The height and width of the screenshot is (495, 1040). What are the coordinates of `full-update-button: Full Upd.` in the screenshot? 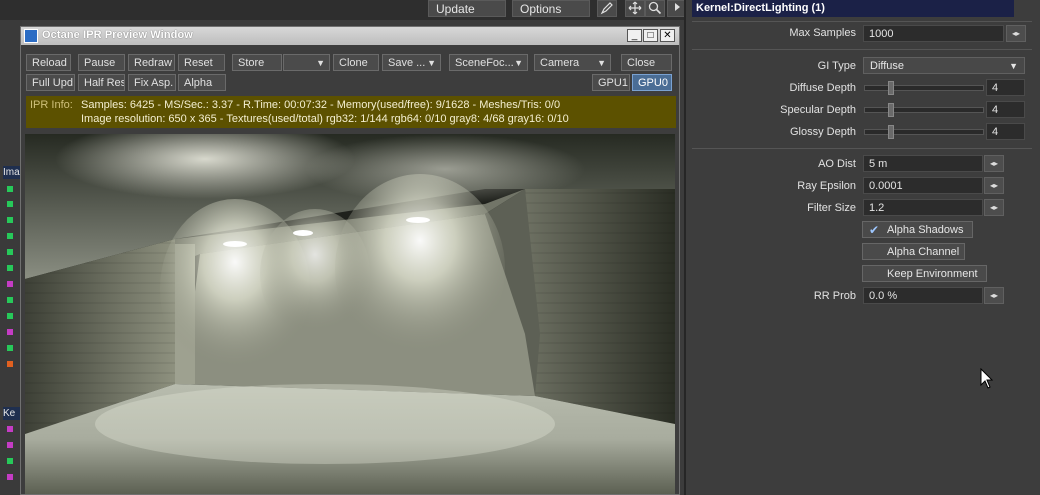 It's located at (50, 82).